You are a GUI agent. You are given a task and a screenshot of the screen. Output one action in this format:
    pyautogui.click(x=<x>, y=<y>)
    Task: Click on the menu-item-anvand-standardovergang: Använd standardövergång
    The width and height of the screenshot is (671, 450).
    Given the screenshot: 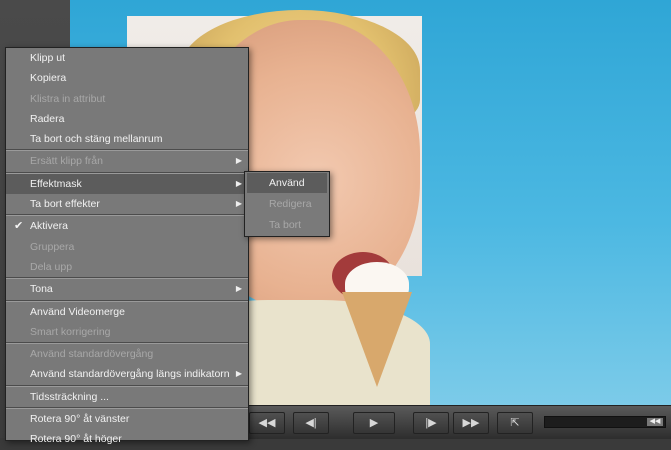 What is the action you would take?
    pyautogui.click(x=127, y=354)
    